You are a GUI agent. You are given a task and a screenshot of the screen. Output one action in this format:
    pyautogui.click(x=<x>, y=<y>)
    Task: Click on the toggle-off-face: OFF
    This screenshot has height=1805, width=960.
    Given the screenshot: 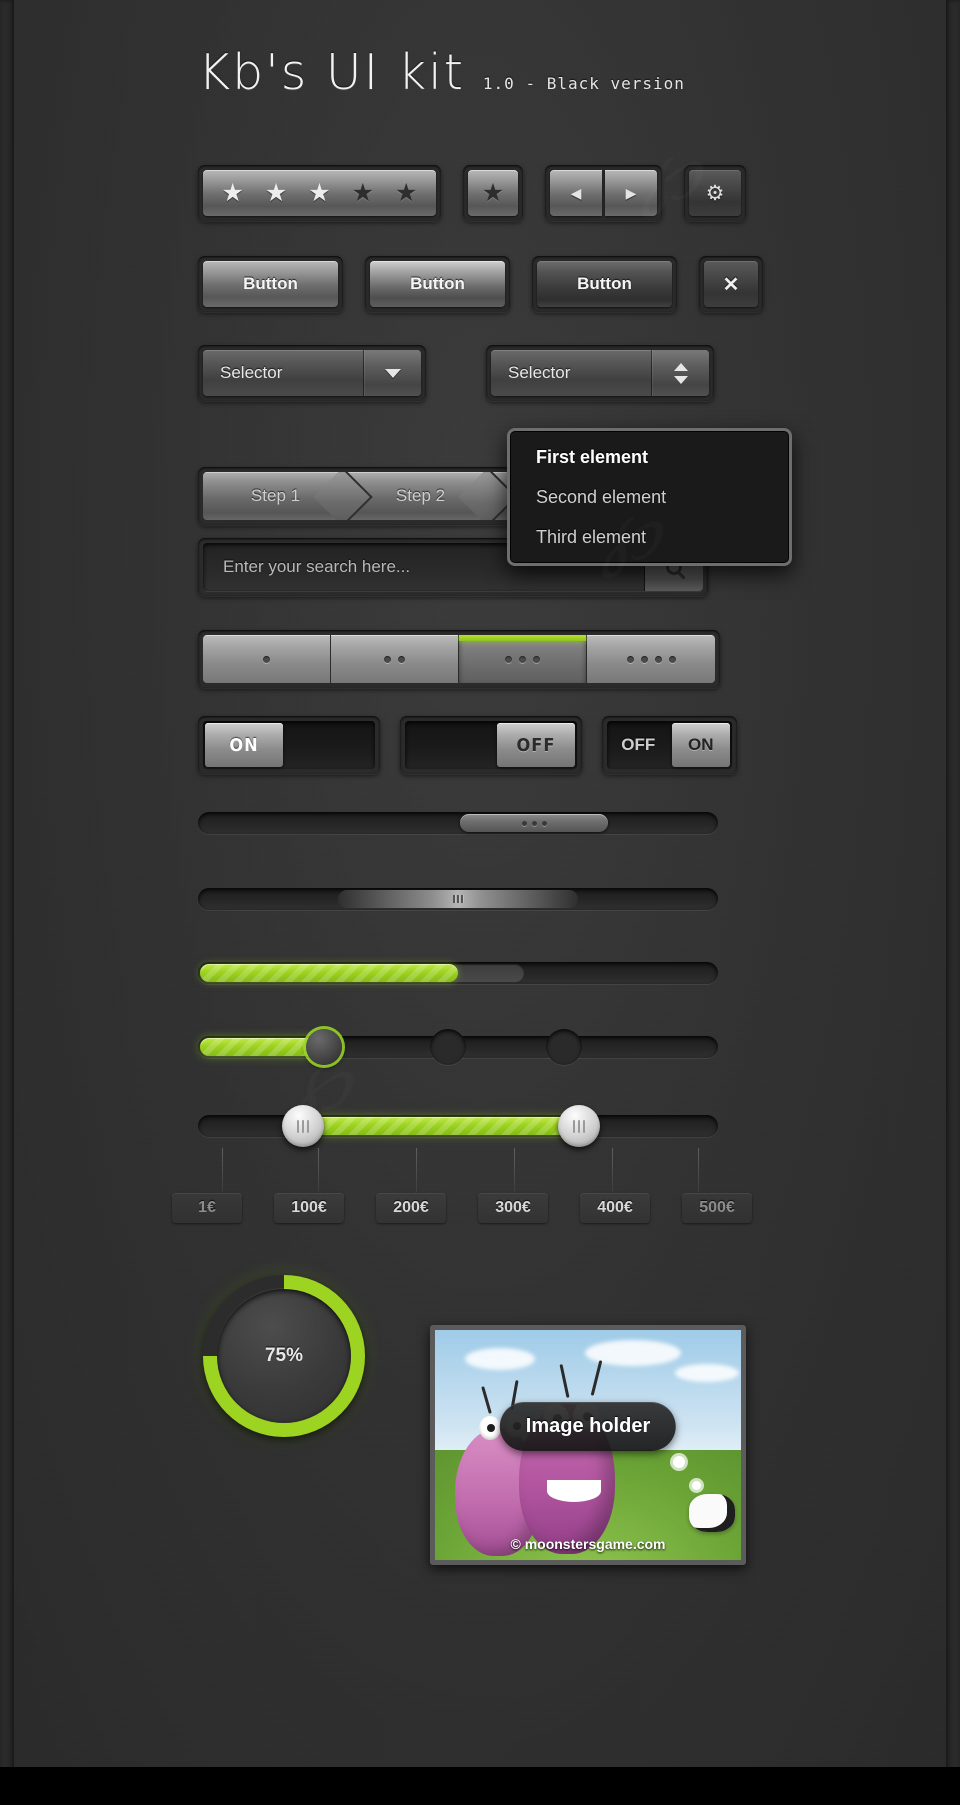 What is the action you would take?
    pyautogui.click(x=491, y=745)
    